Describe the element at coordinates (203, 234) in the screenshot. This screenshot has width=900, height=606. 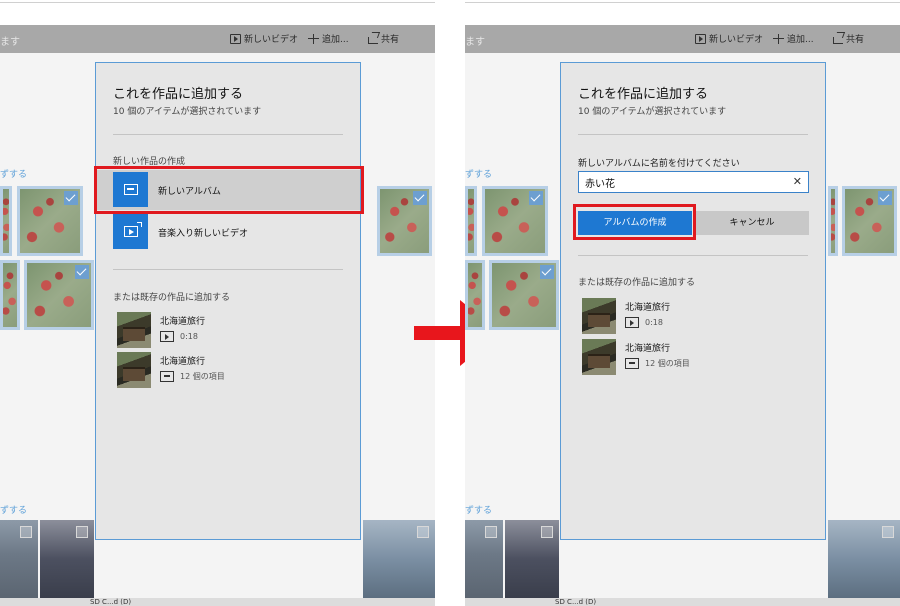
I see `new-video-option-label: 音楽入り新しいビデオ` at that location.